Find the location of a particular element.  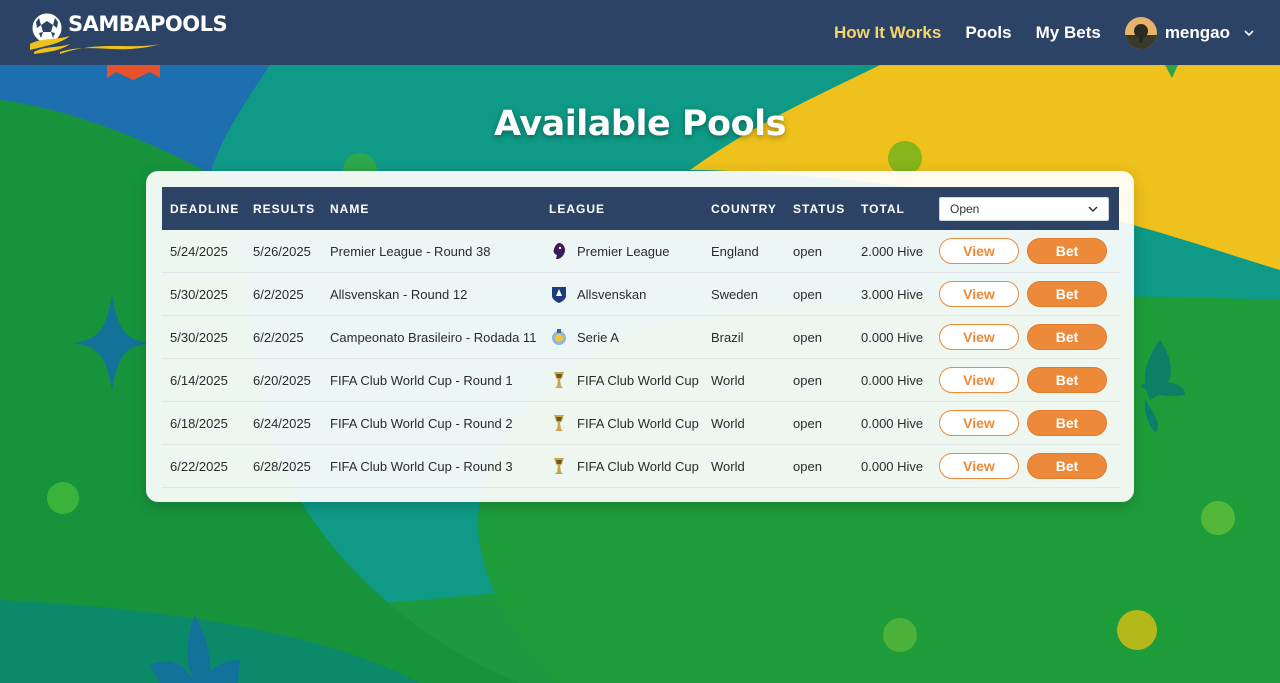

deadline-cell: 6/22/2025 is located at coordinates (199, 466).